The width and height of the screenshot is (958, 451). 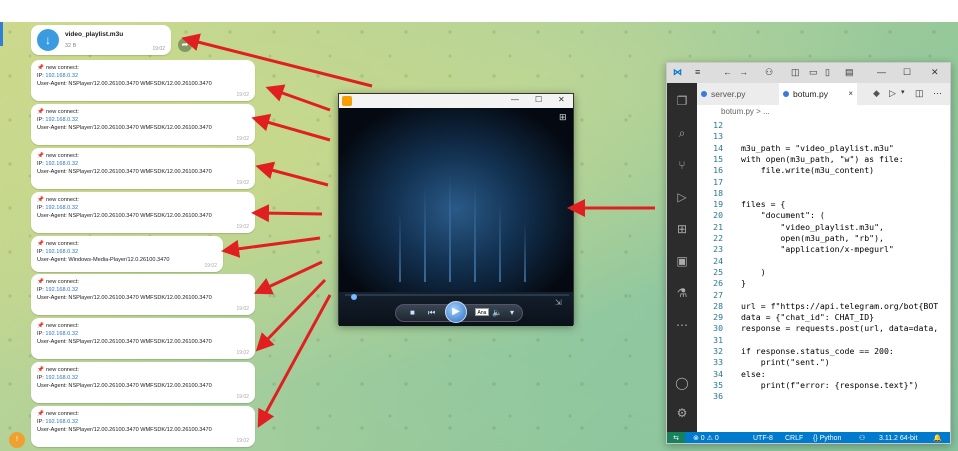 I want to click on run-debug-icon: ▷, so click(x=682, y=197).